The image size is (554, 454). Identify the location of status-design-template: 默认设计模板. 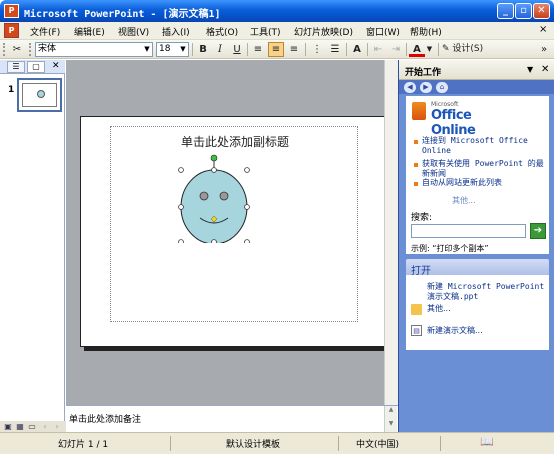
(253, 445).